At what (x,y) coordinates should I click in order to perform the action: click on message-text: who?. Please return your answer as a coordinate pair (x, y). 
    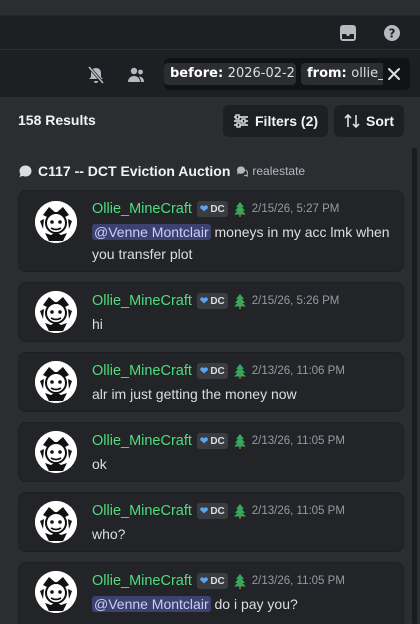
    Looking at the image, I should click on (109, 534).